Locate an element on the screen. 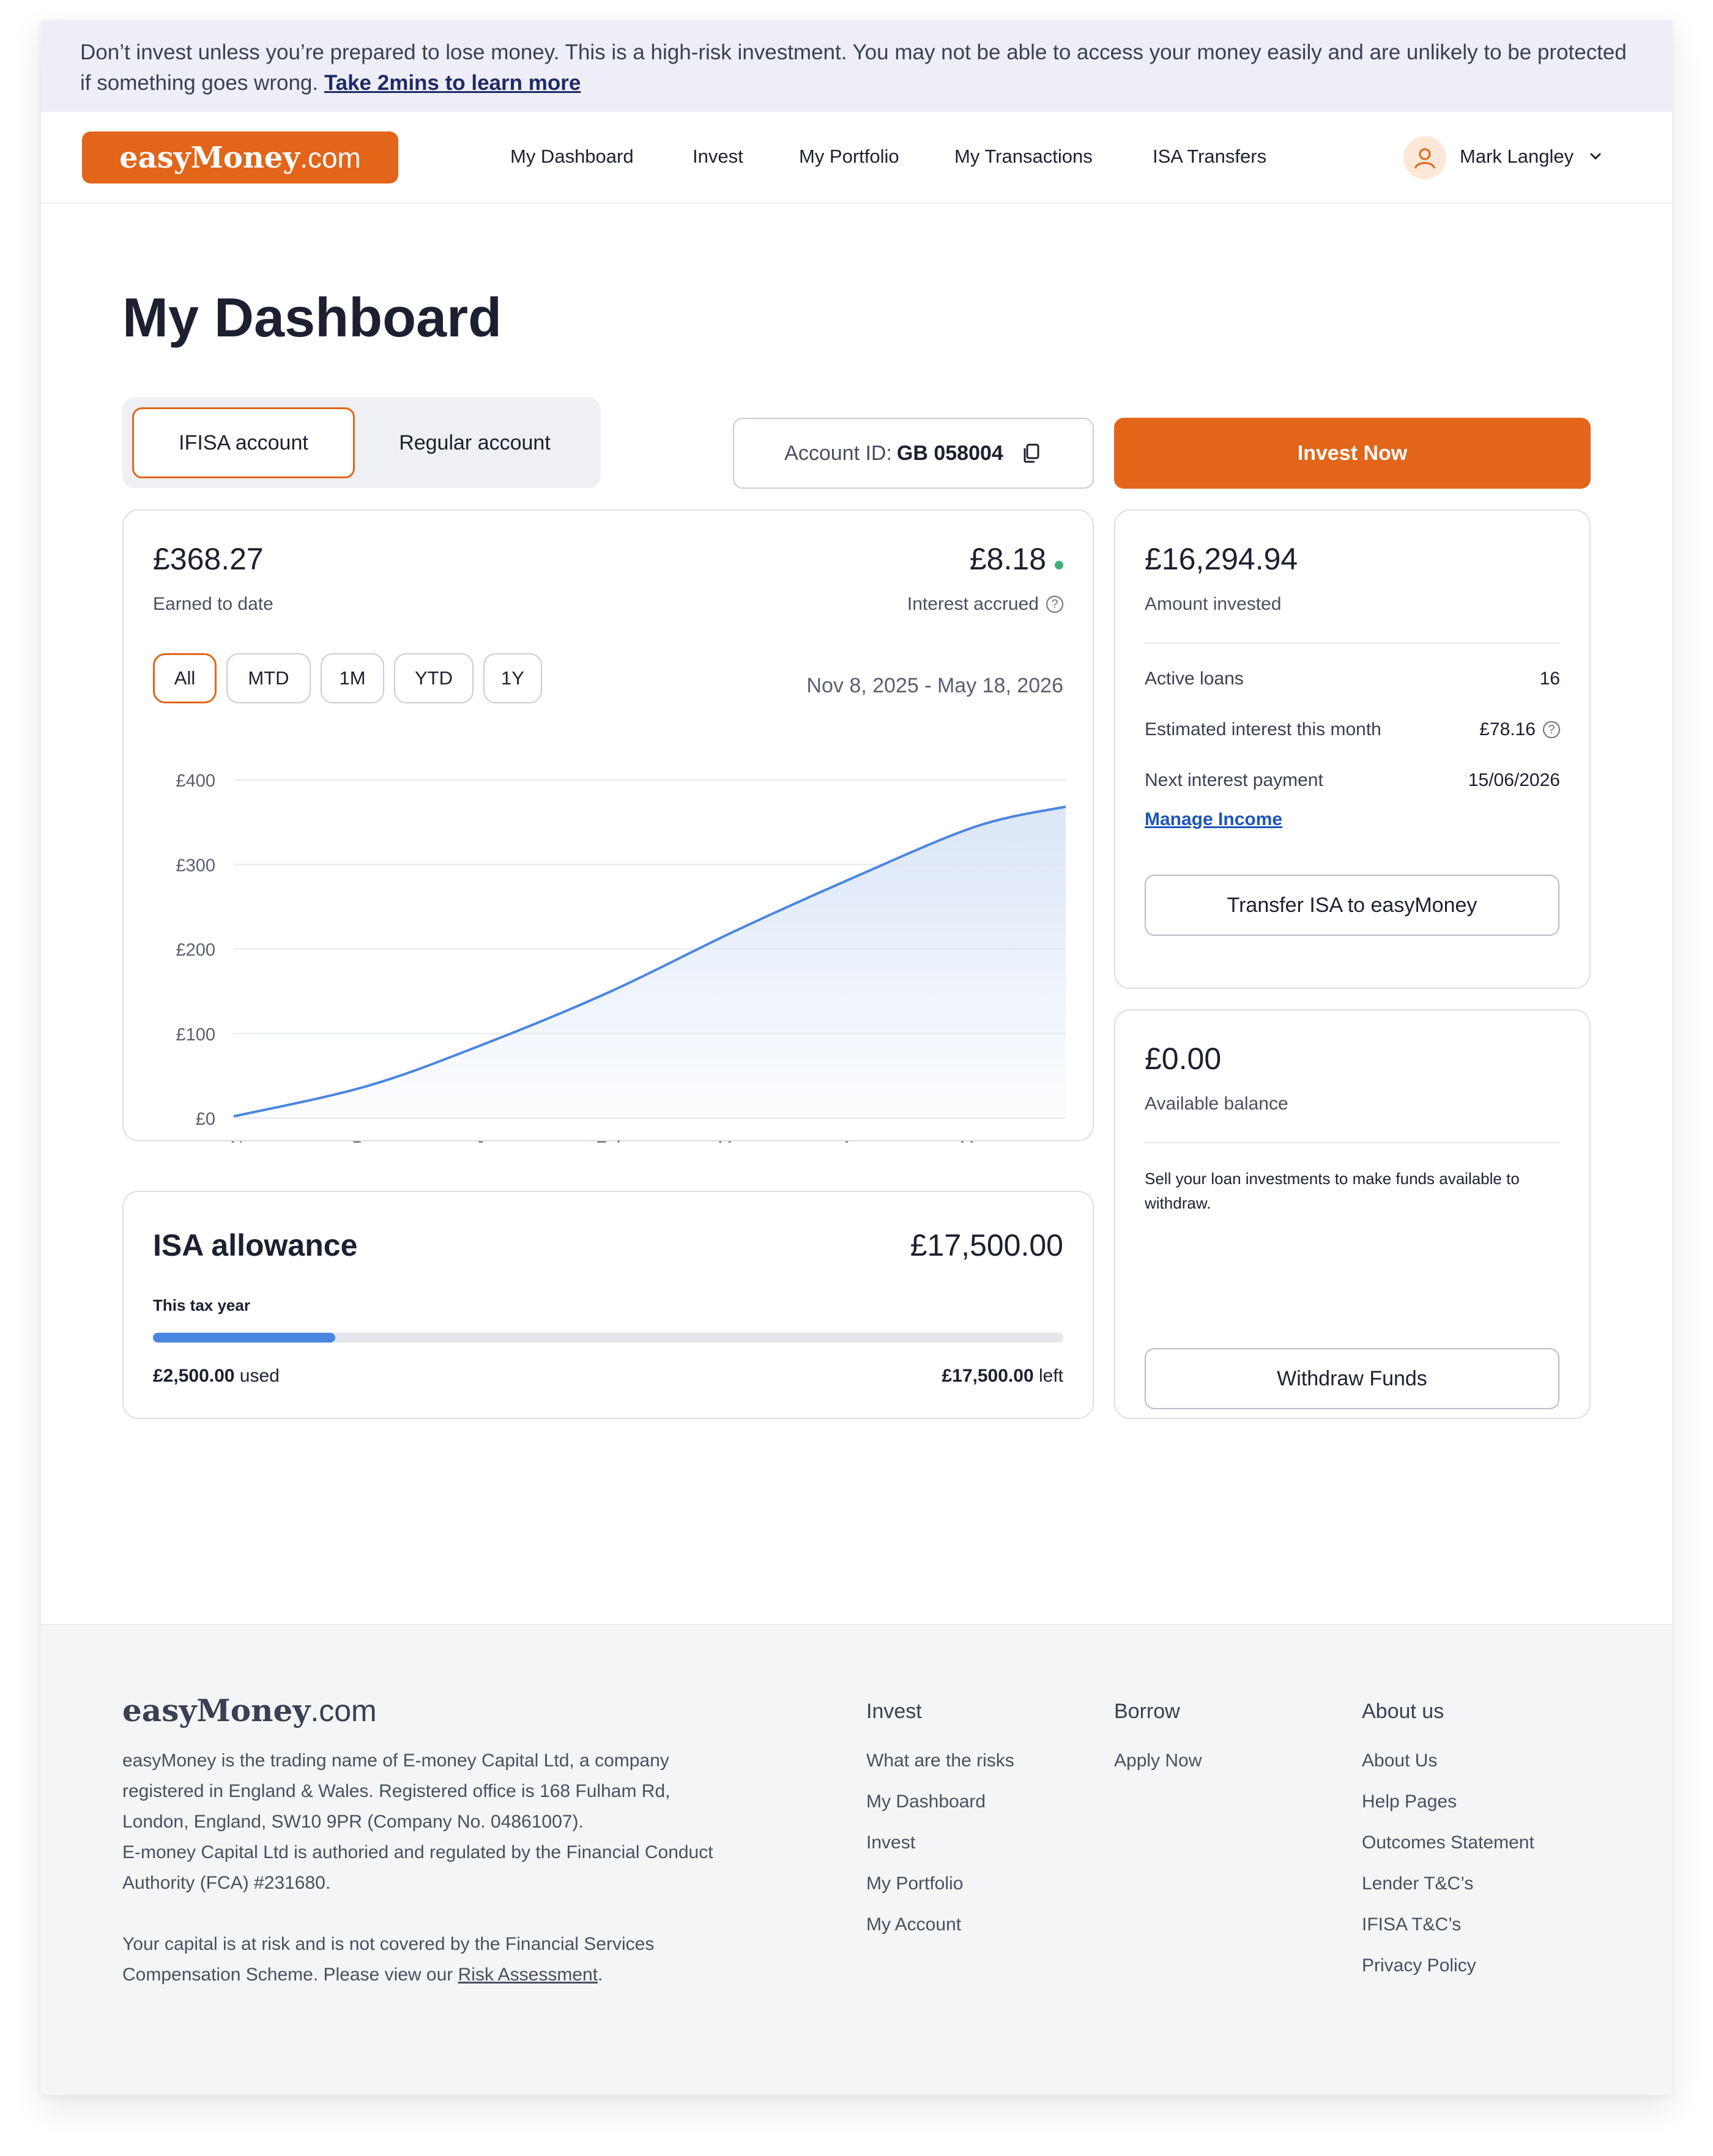  nav-my-transactions: My Transactions is located at coordinates (1023, 157).